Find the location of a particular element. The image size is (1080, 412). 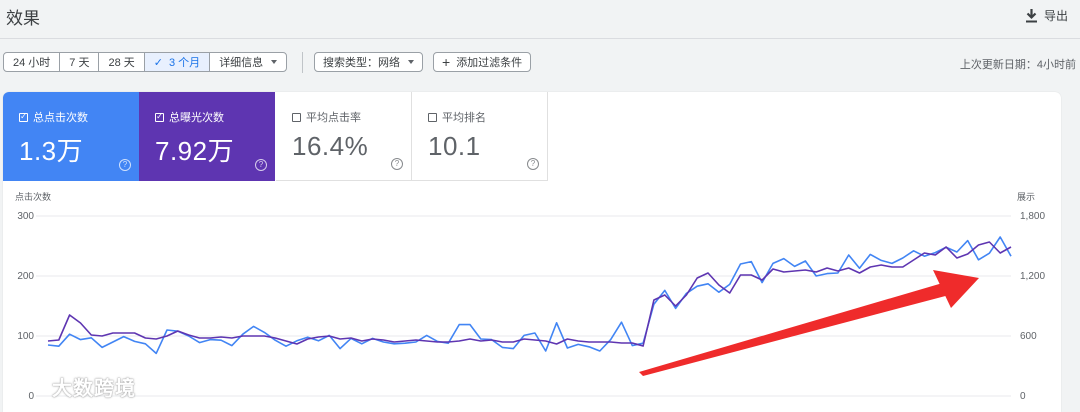

add-filter-button: + 添加过滤条件 is located at coordinates (482, 62).